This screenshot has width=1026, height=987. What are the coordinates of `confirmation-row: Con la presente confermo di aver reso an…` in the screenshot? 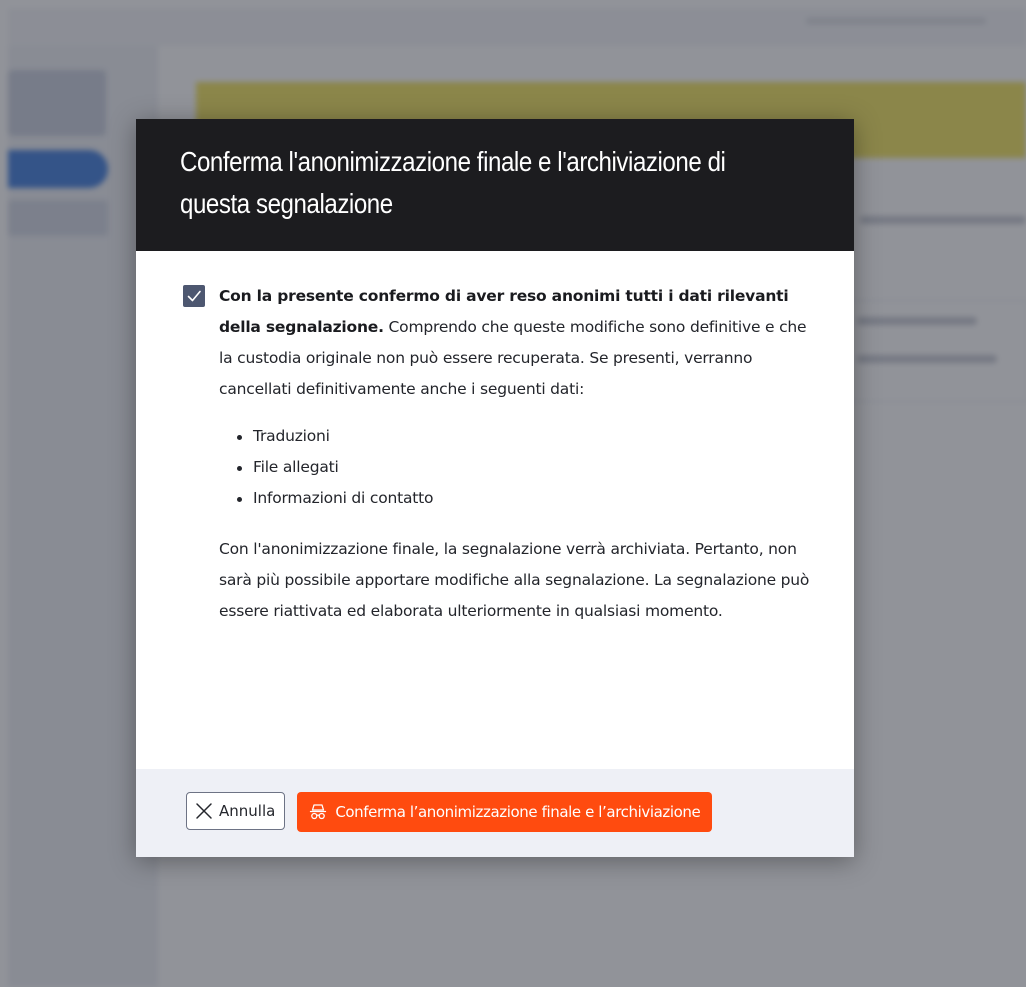 It's located at (495, 343).